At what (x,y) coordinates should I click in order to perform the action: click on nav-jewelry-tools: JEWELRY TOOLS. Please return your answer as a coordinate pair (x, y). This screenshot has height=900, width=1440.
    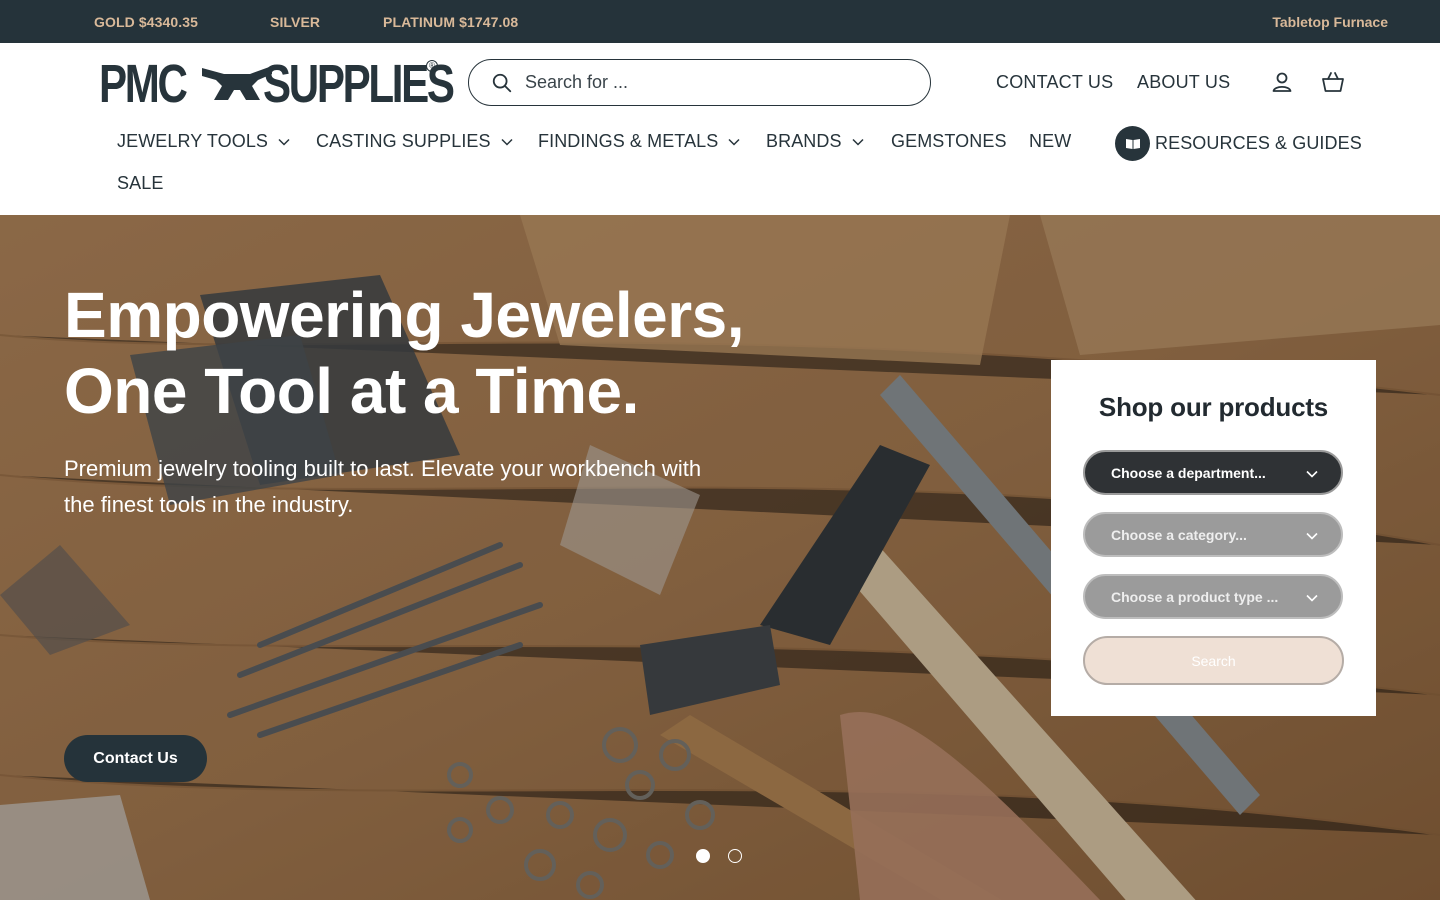
    Looking at the image, I should click on (204, 141).